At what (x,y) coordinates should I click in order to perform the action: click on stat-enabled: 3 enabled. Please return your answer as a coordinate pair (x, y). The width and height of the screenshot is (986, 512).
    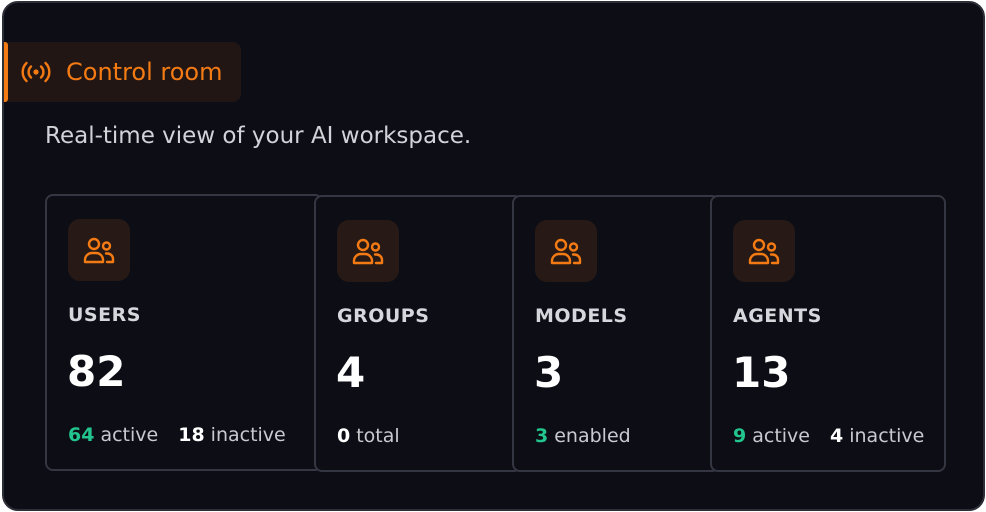
    Looking at the image, I should click on (583, 436).